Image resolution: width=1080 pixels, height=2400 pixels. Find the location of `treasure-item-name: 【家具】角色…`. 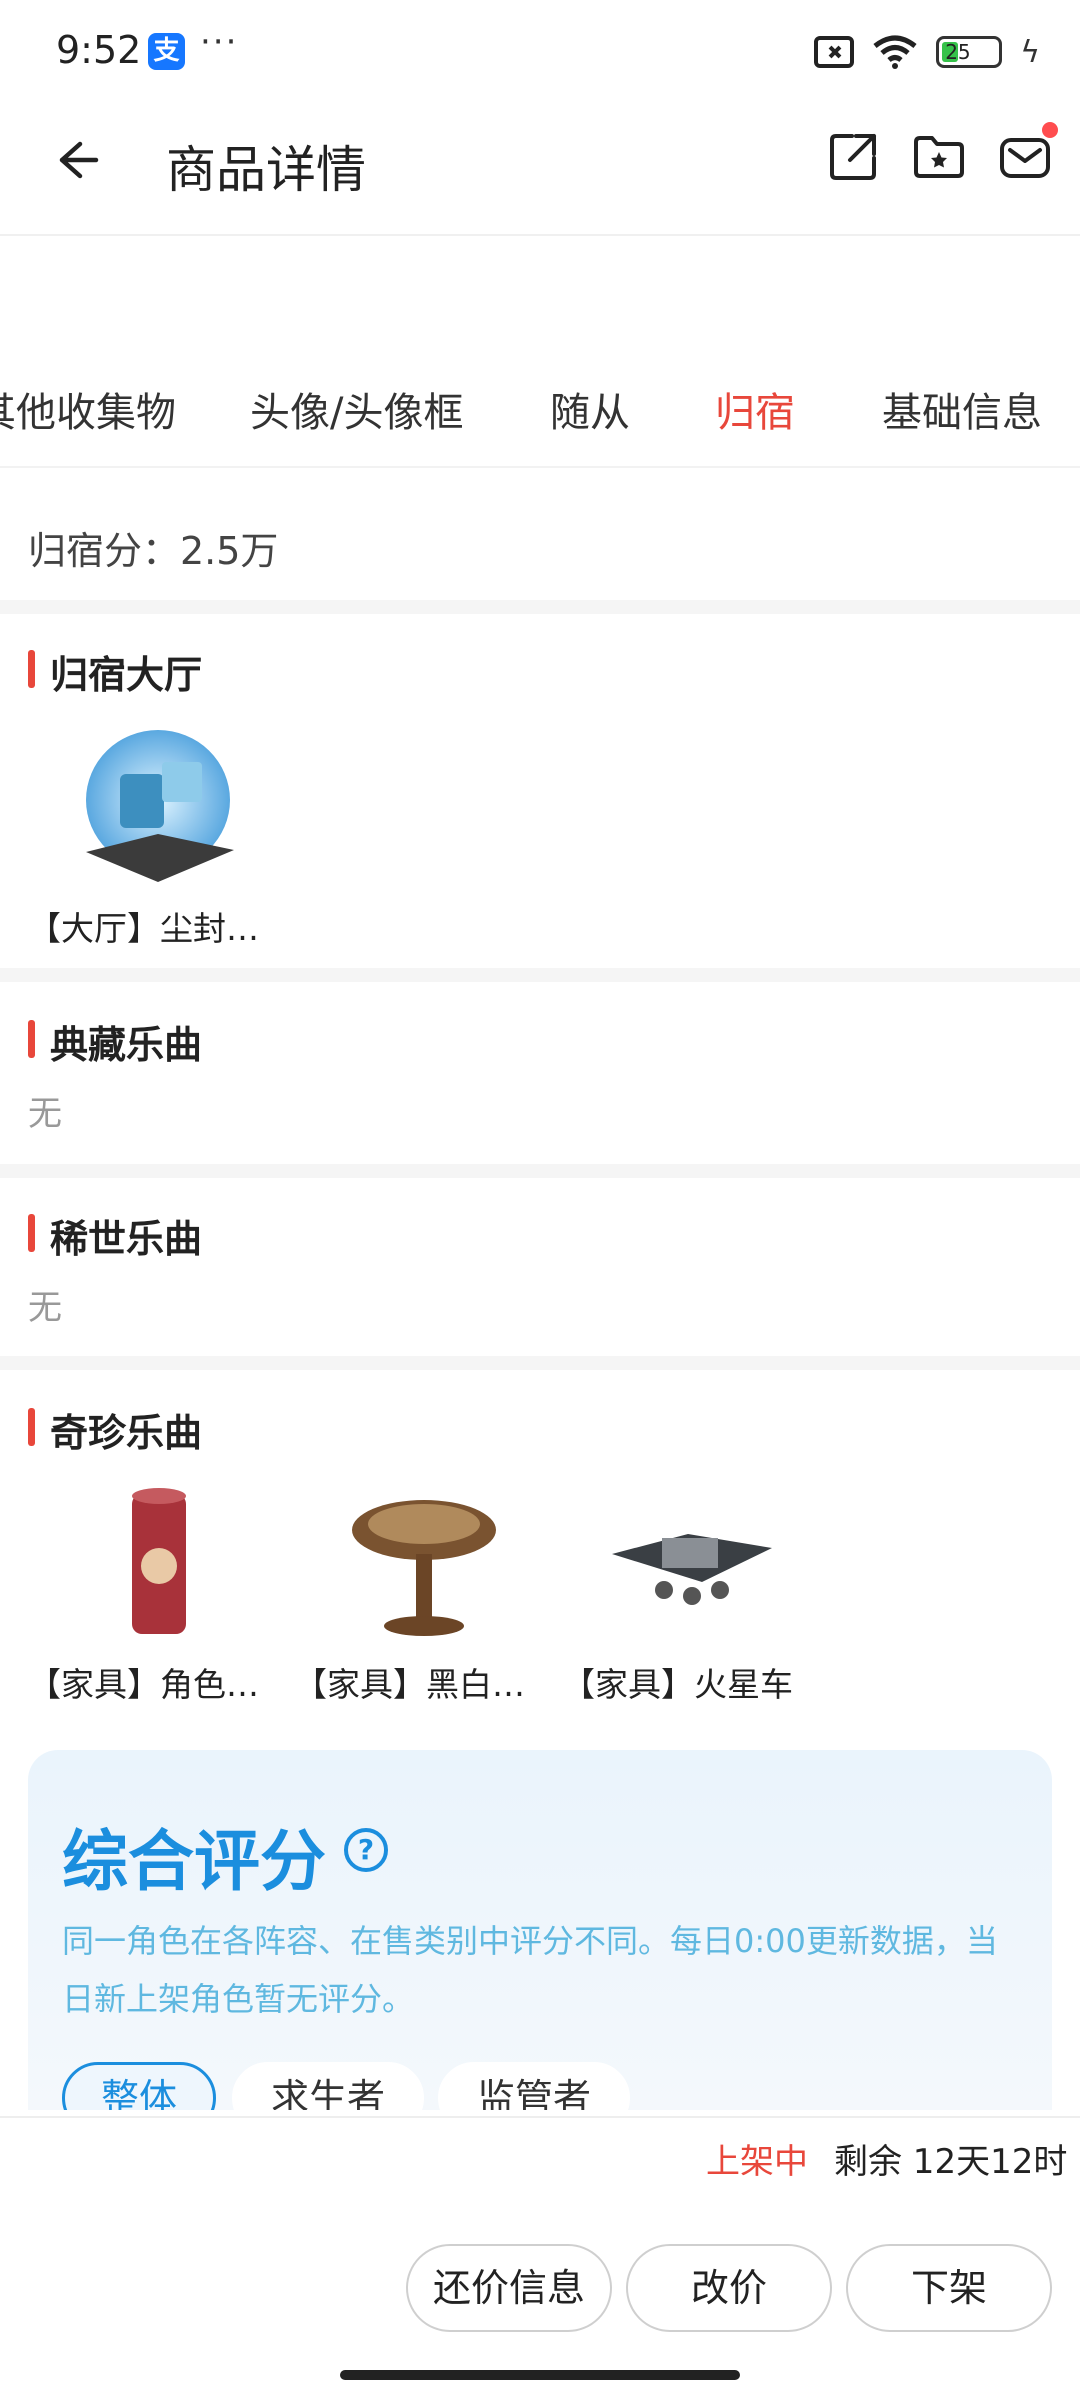

treasure-item-name: 【家具】角色… is located at coordinates (143, 1684).